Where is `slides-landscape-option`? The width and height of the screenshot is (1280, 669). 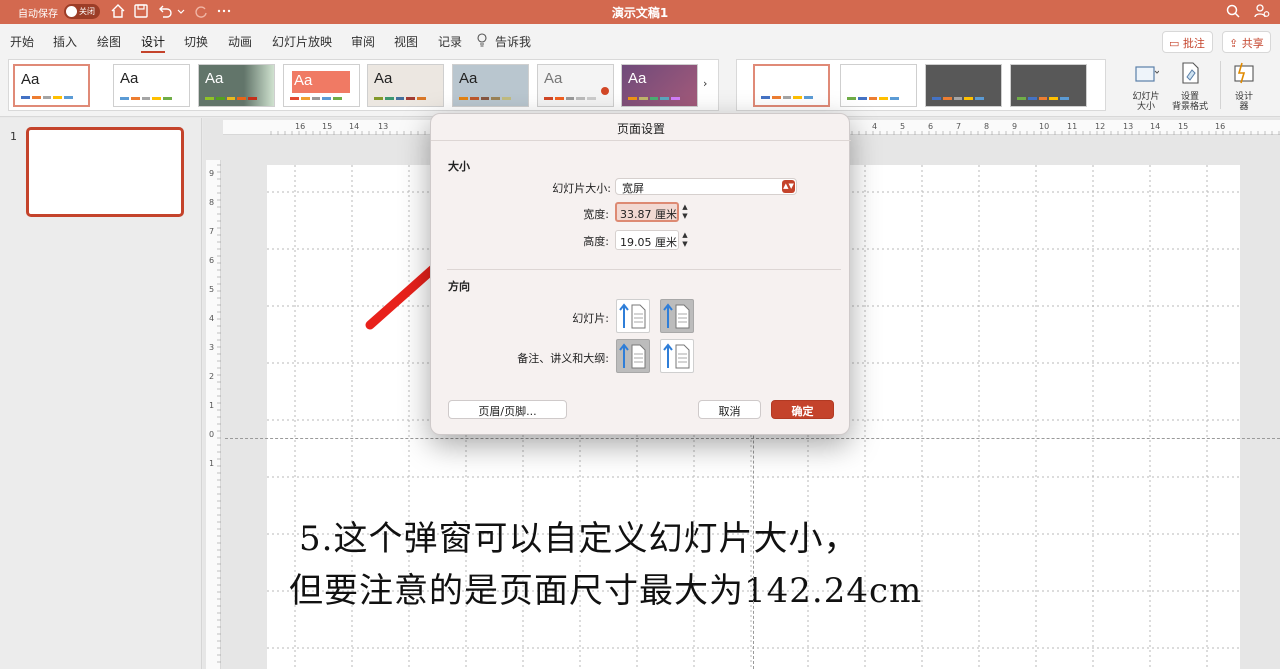 slides-landscape-option is located at coordinates (677, 316).